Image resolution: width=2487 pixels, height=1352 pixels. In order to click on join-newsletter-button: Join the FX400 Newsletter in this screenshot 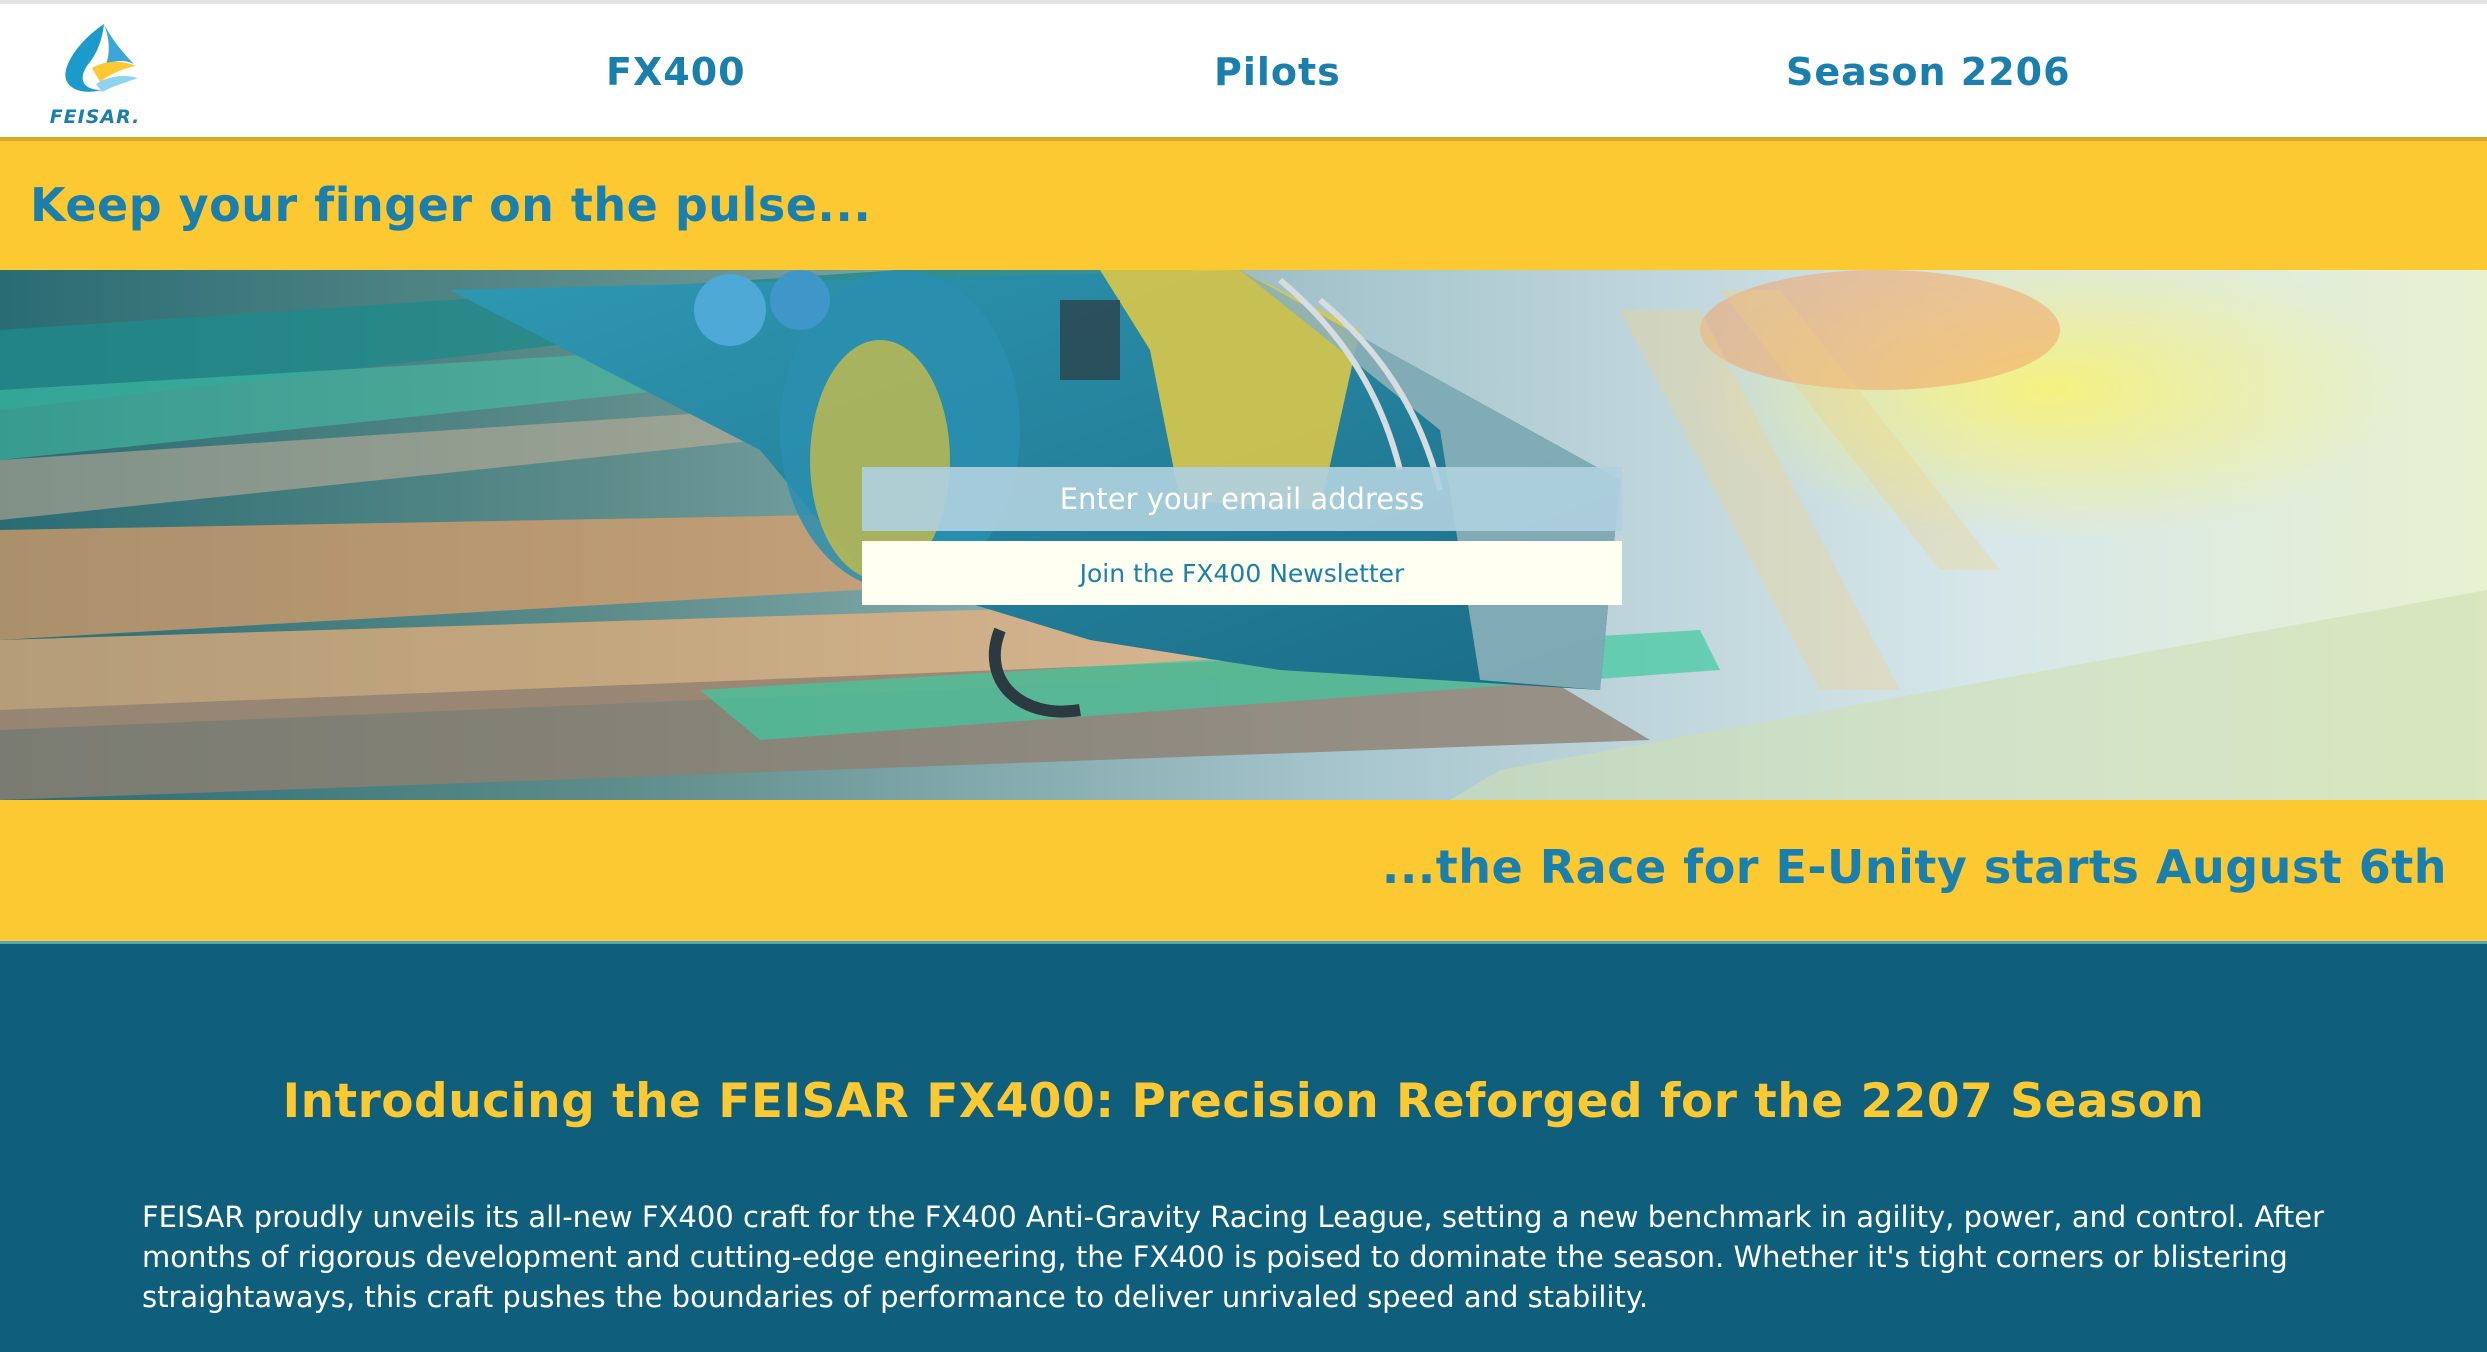, I will do `click(1242, 573)`.